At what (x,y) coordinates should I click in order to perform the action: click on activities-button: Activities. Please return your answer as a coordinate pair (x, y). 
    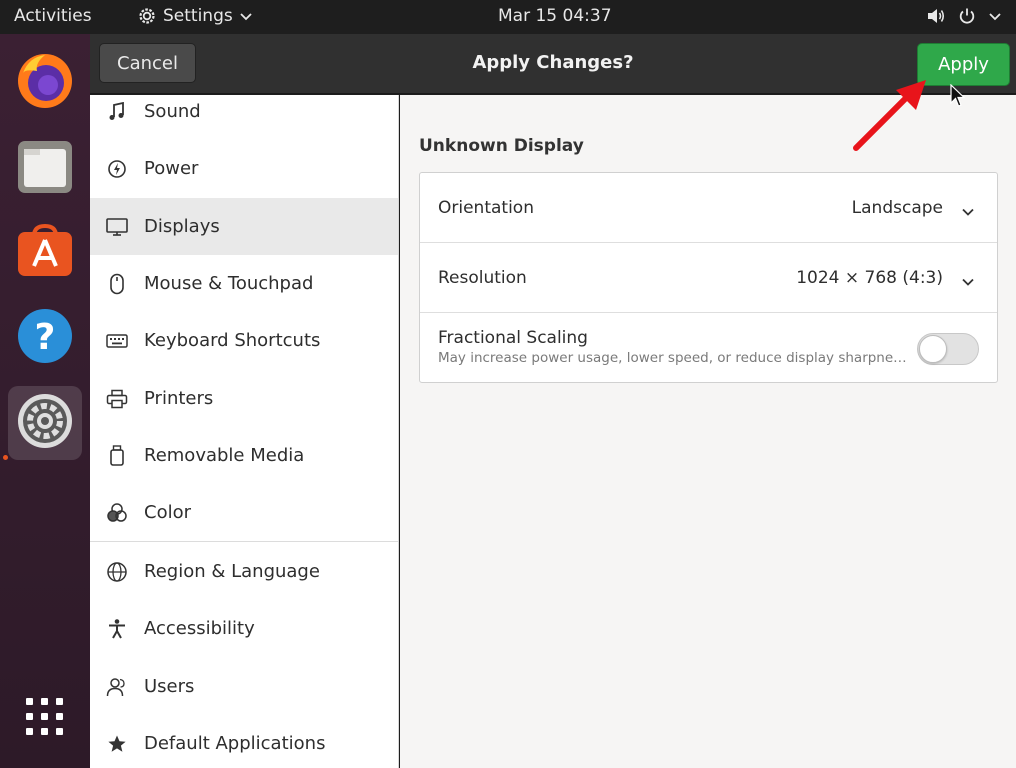
    Looking at the image, I should click on (53, 16).